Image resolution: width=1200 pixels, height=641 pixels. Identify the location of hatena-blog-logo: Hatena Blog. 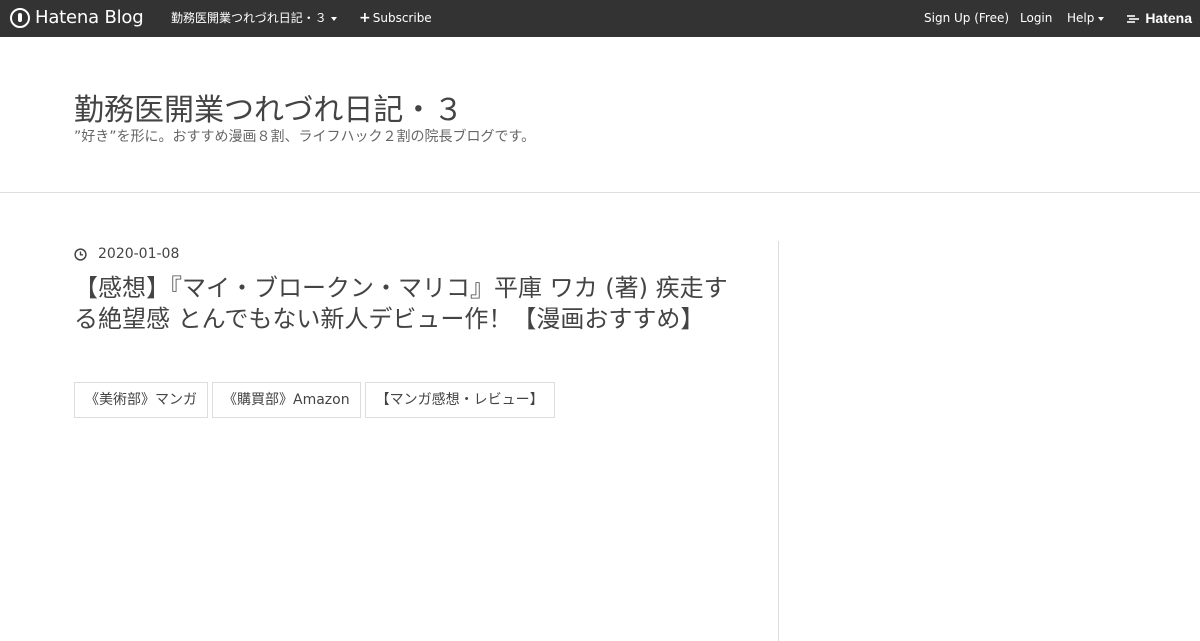
(77, 17).